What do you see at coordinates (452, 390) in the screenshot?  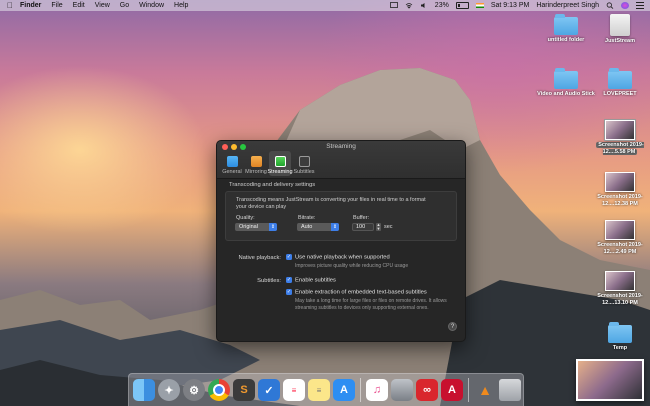 I see `dock-acrobat-icon: A` at bounding box center [452, 390].